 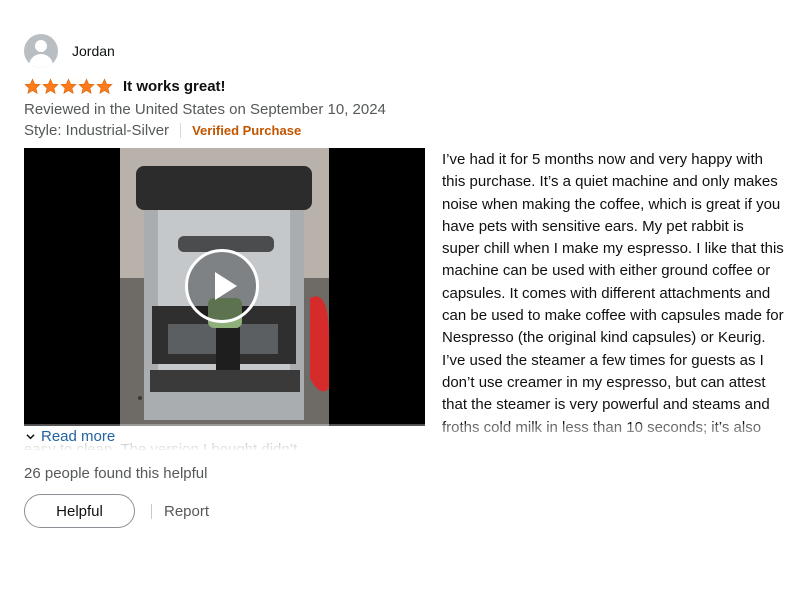 What do you see at coordinates (186, 511) in the screenshot?
I see `report-link: Report` at bounding box center [186, 511].